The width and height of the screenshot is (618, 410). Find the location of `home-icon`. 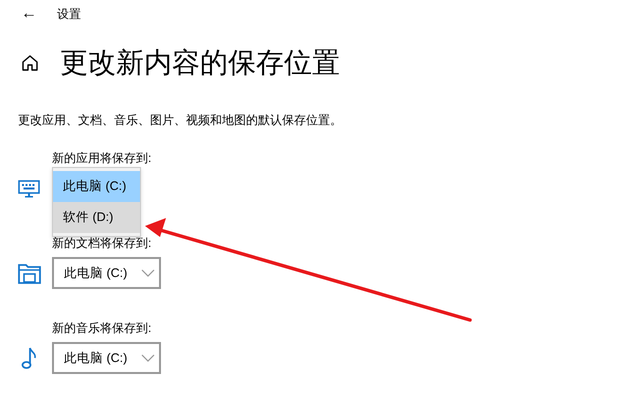

home-icon is located at coordinates (30, 63).